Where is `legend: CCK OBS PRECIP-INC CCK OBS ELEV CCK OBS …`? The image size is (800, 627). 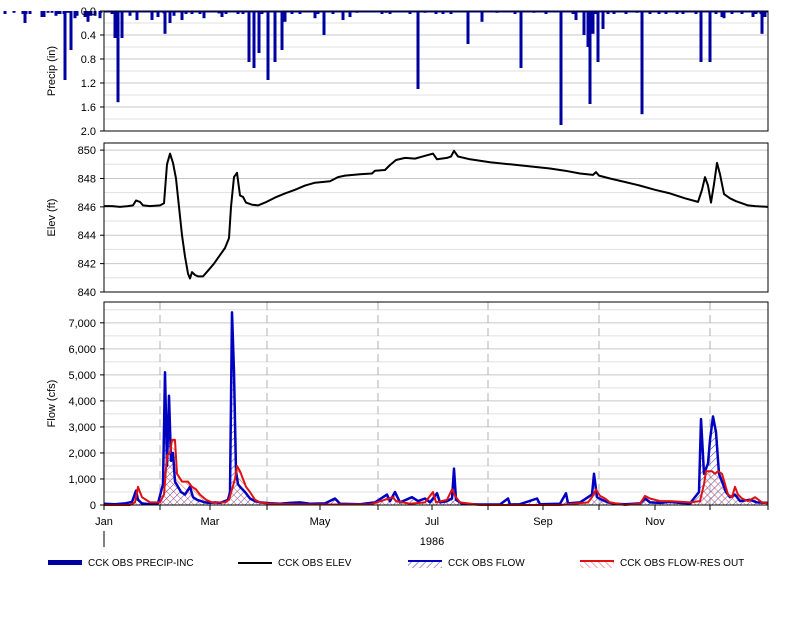 legend: CCK OBS PRECIP-INC CCK OBS ELEV CCK OBS … is located at coordinates (400, 565).